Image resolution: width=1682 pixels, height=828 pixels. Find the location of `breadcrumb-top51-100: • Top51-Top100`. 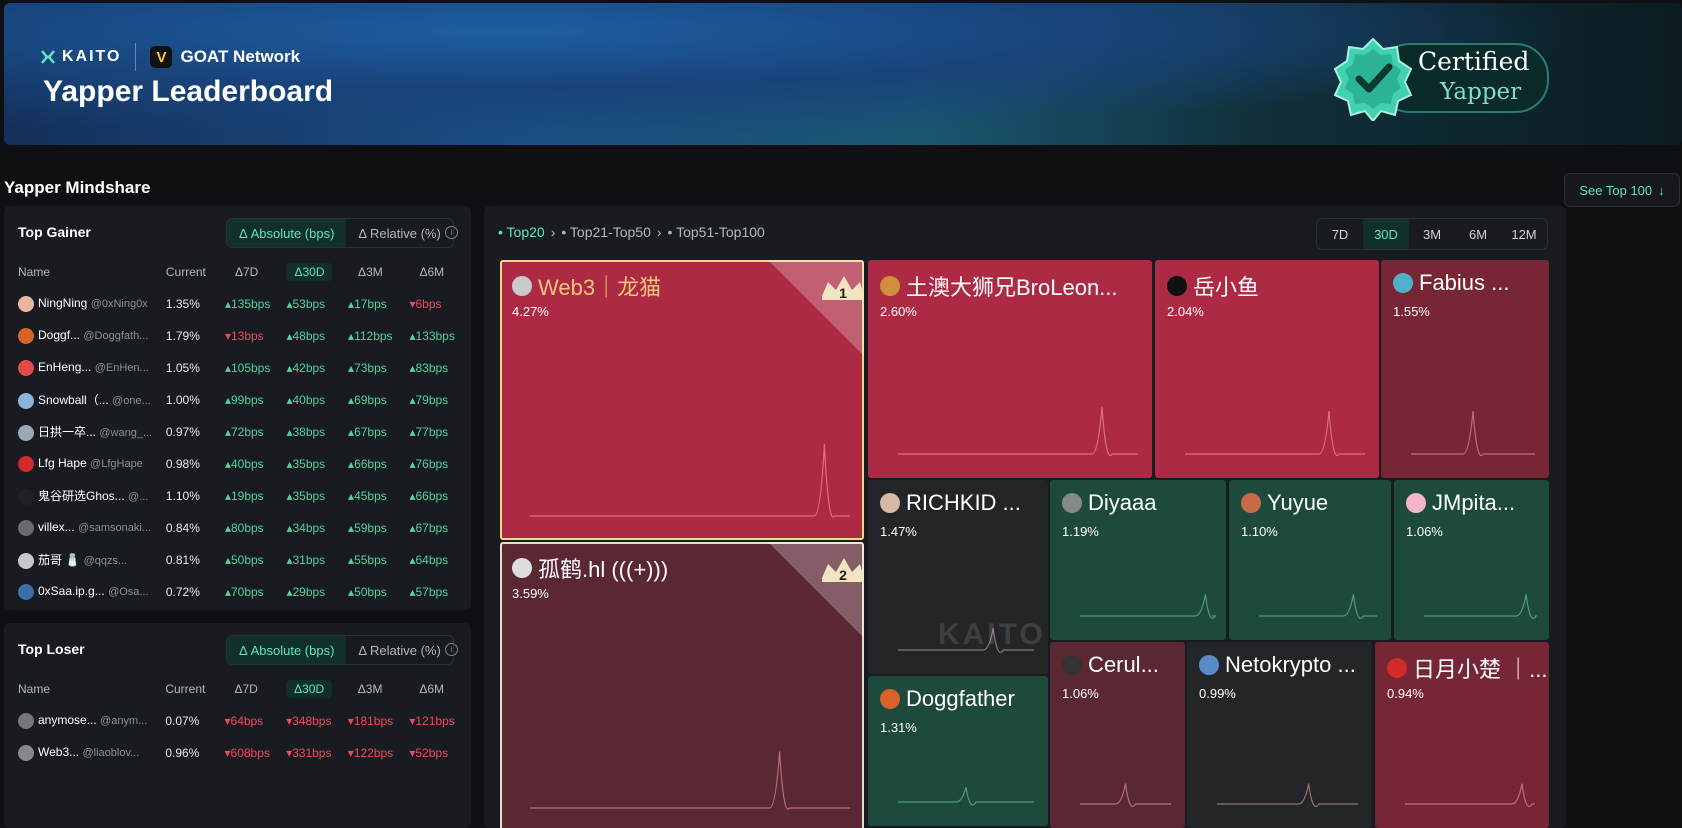

breadcrumb-top51-100: • Top51-Top100 is located at coordinates (716, 232).